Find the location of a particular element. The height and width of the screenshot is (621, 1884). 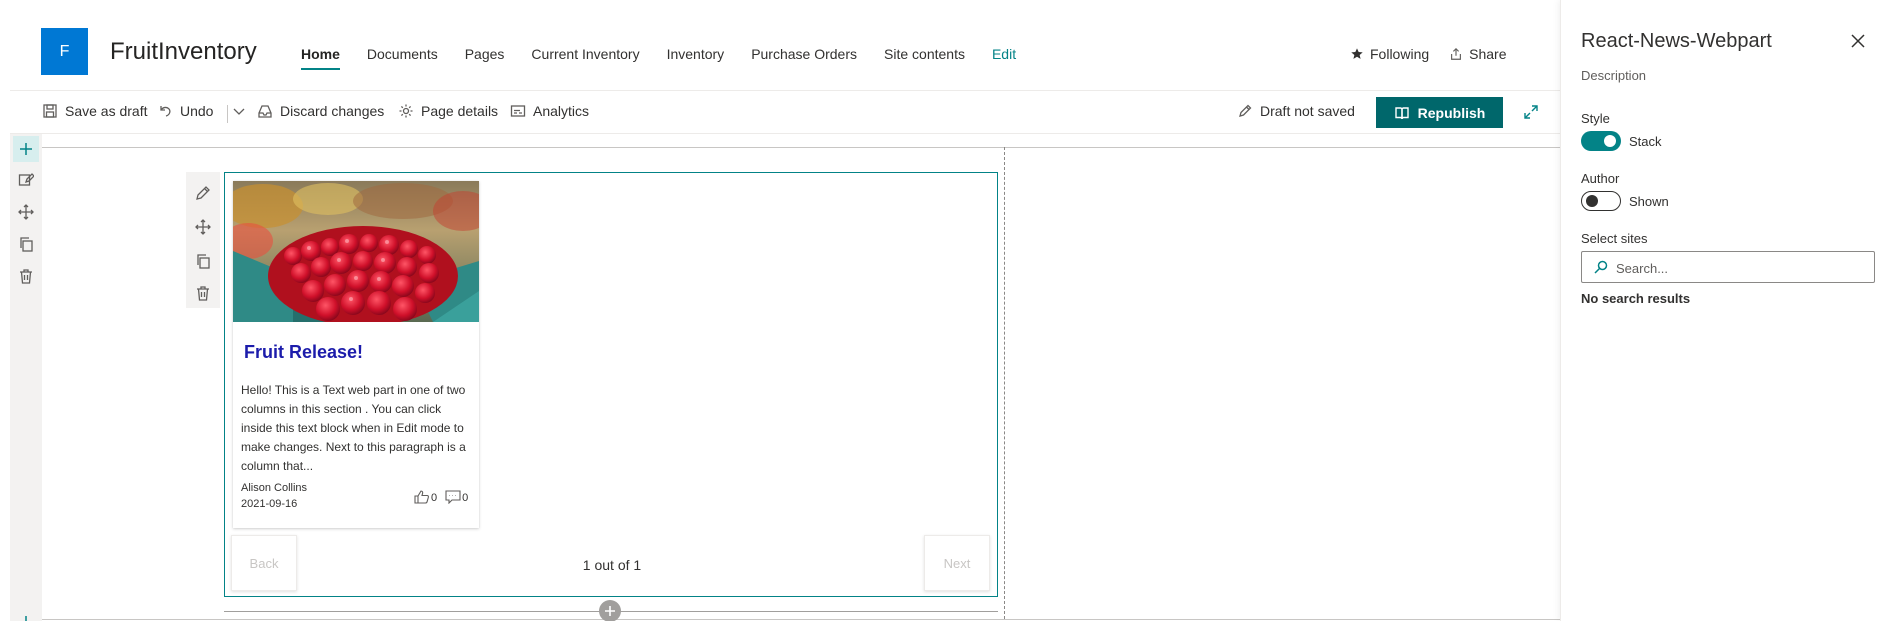

select-sites-label: Select sites is located at coordinates (1614, 238).